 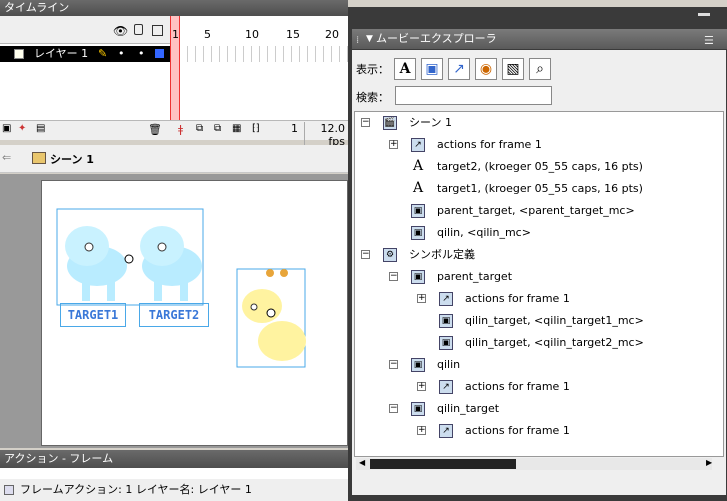 What do you see at coordinates (362, 462) in the screenshot?
I see `scroll-left-icon: ◀` at bounding box center [362, 462].